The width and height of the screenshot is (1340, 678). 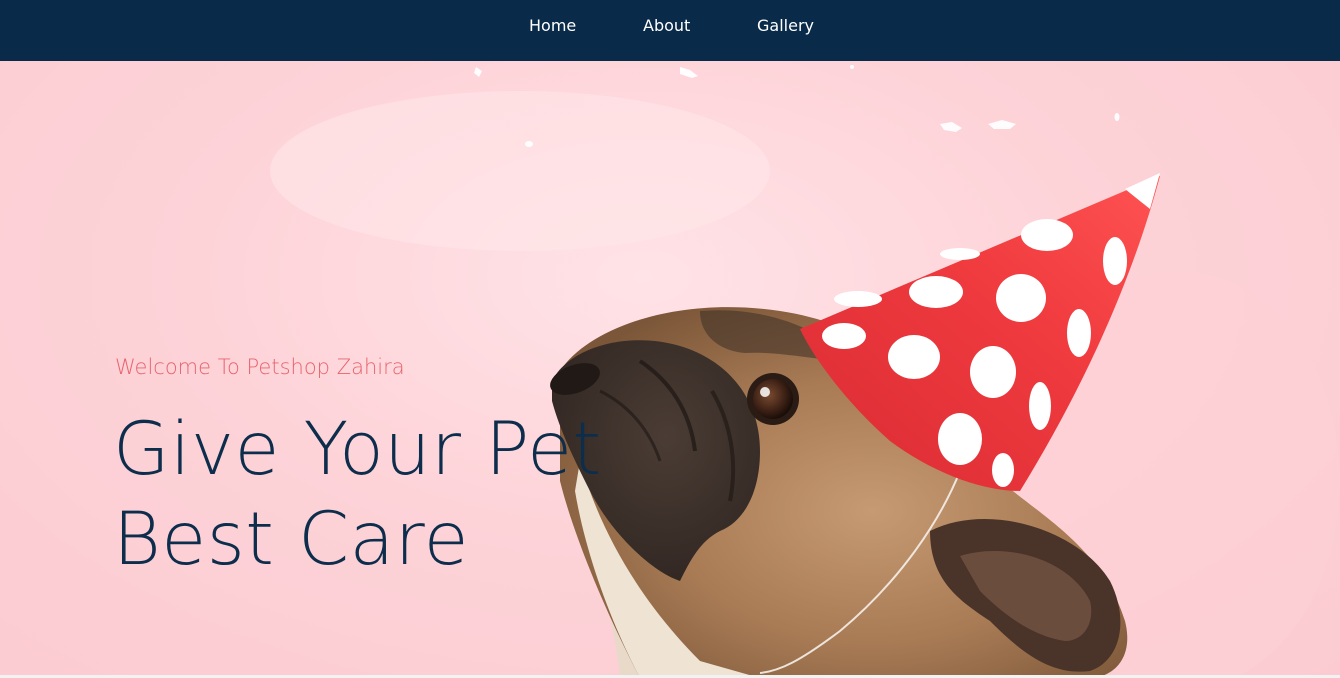 What do you see at coordinates (357, 449) in the screenshot?
I see `hero-headline-line-1: Give Your Pet` at bounding box center [357, 449].